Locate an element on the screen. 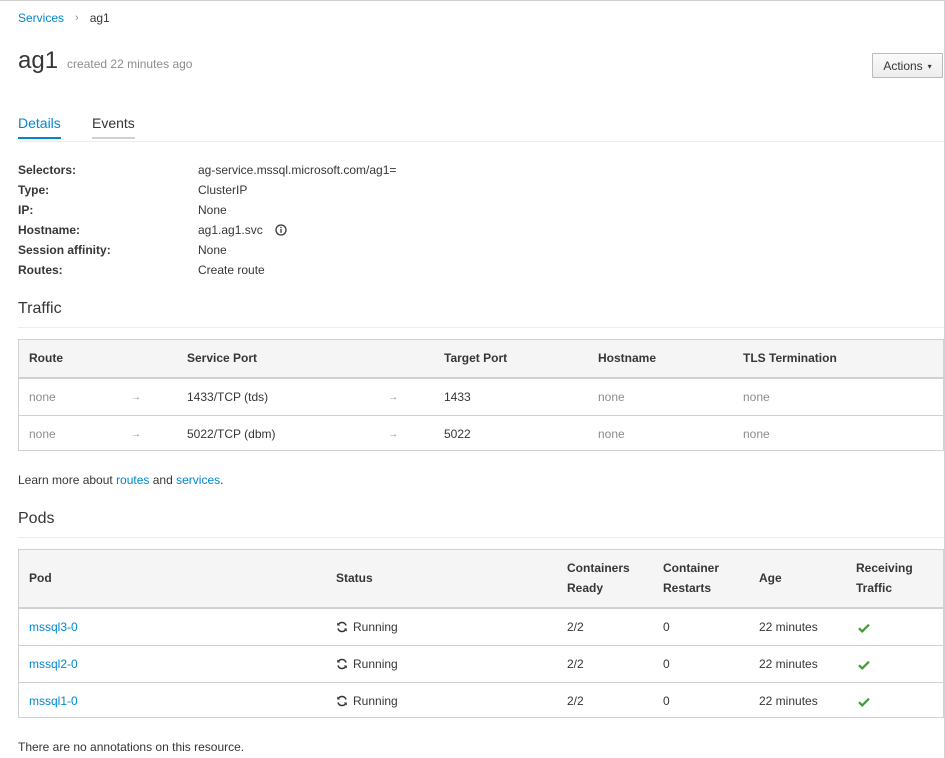 The height and width of the screenshot is (758, 945). breadcrumb: Services › ag1 is located at coordinates (64, 18).